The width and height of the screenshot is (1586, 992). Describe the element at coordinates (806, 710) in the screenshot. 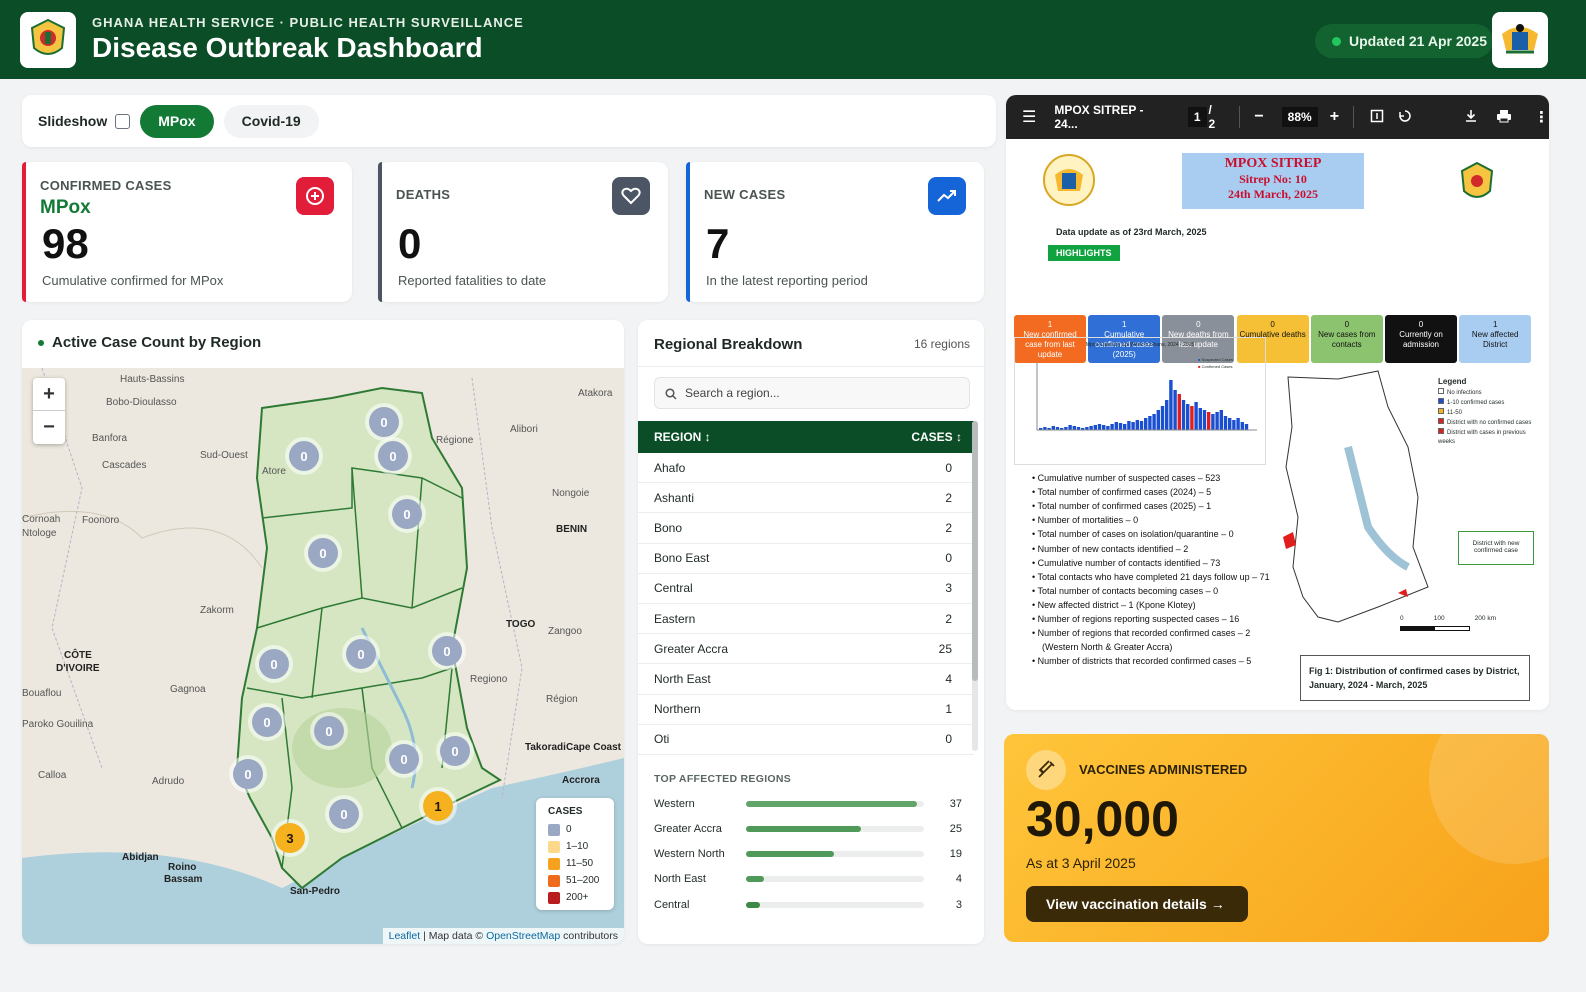

I see `table-row: Northern 1` at that location.